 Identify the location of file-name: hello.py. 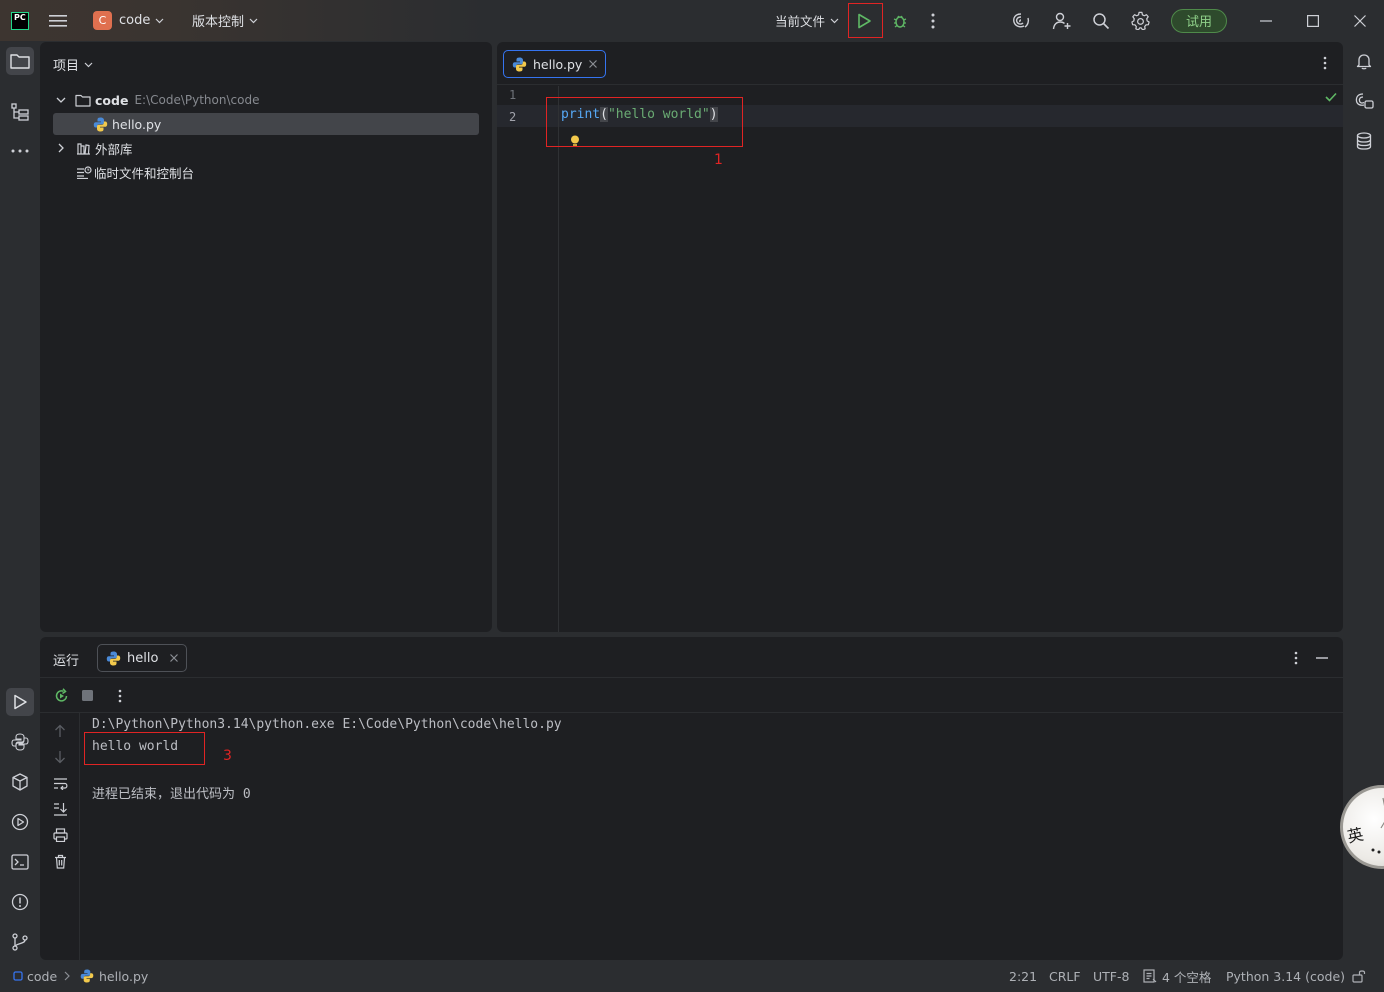
(137, 124).